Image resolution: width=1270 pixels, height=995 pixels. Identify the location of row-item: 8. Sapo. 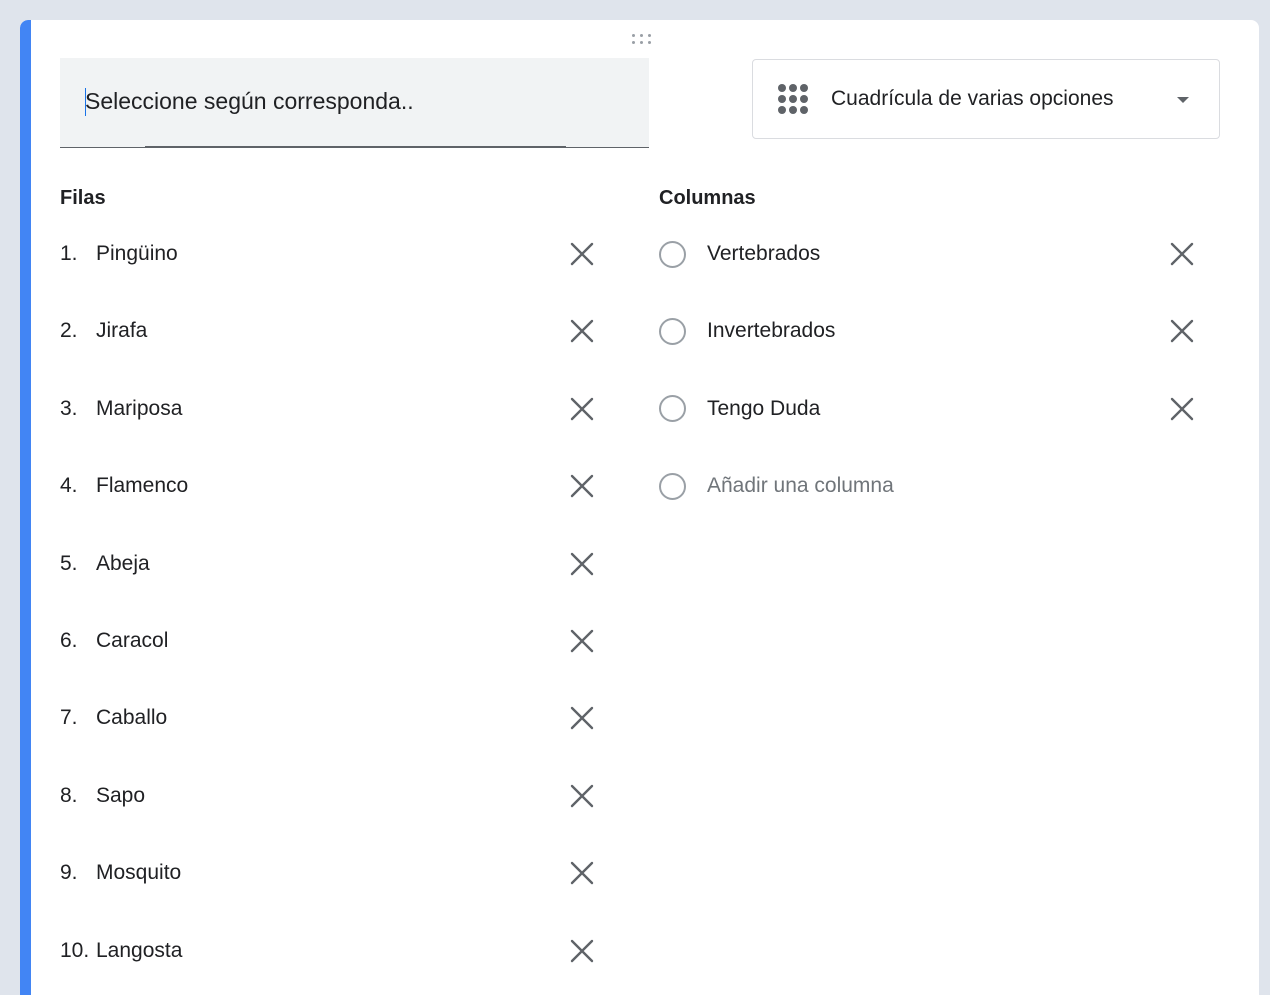
(330, 796).